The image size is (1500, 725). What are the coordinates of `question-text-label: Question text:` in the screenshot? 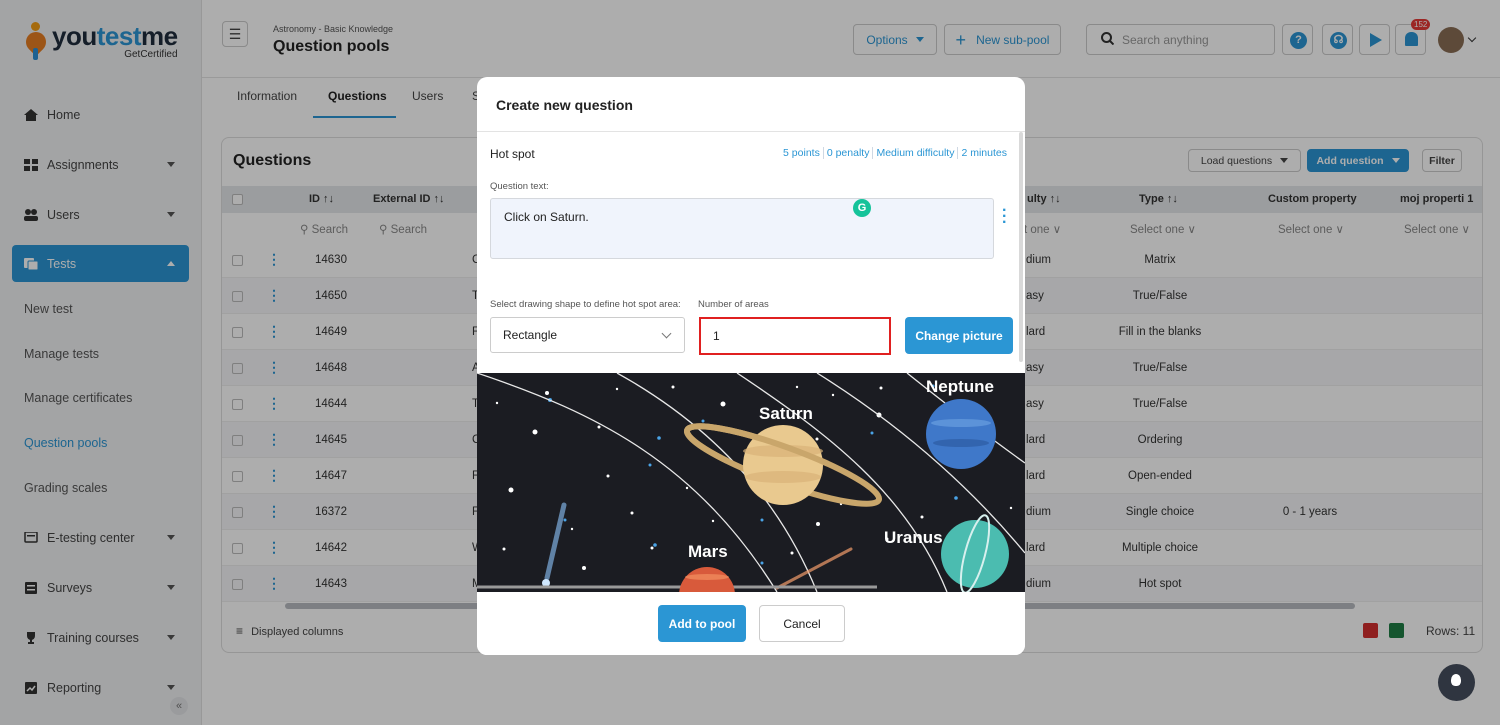 It's located at (519, 186).